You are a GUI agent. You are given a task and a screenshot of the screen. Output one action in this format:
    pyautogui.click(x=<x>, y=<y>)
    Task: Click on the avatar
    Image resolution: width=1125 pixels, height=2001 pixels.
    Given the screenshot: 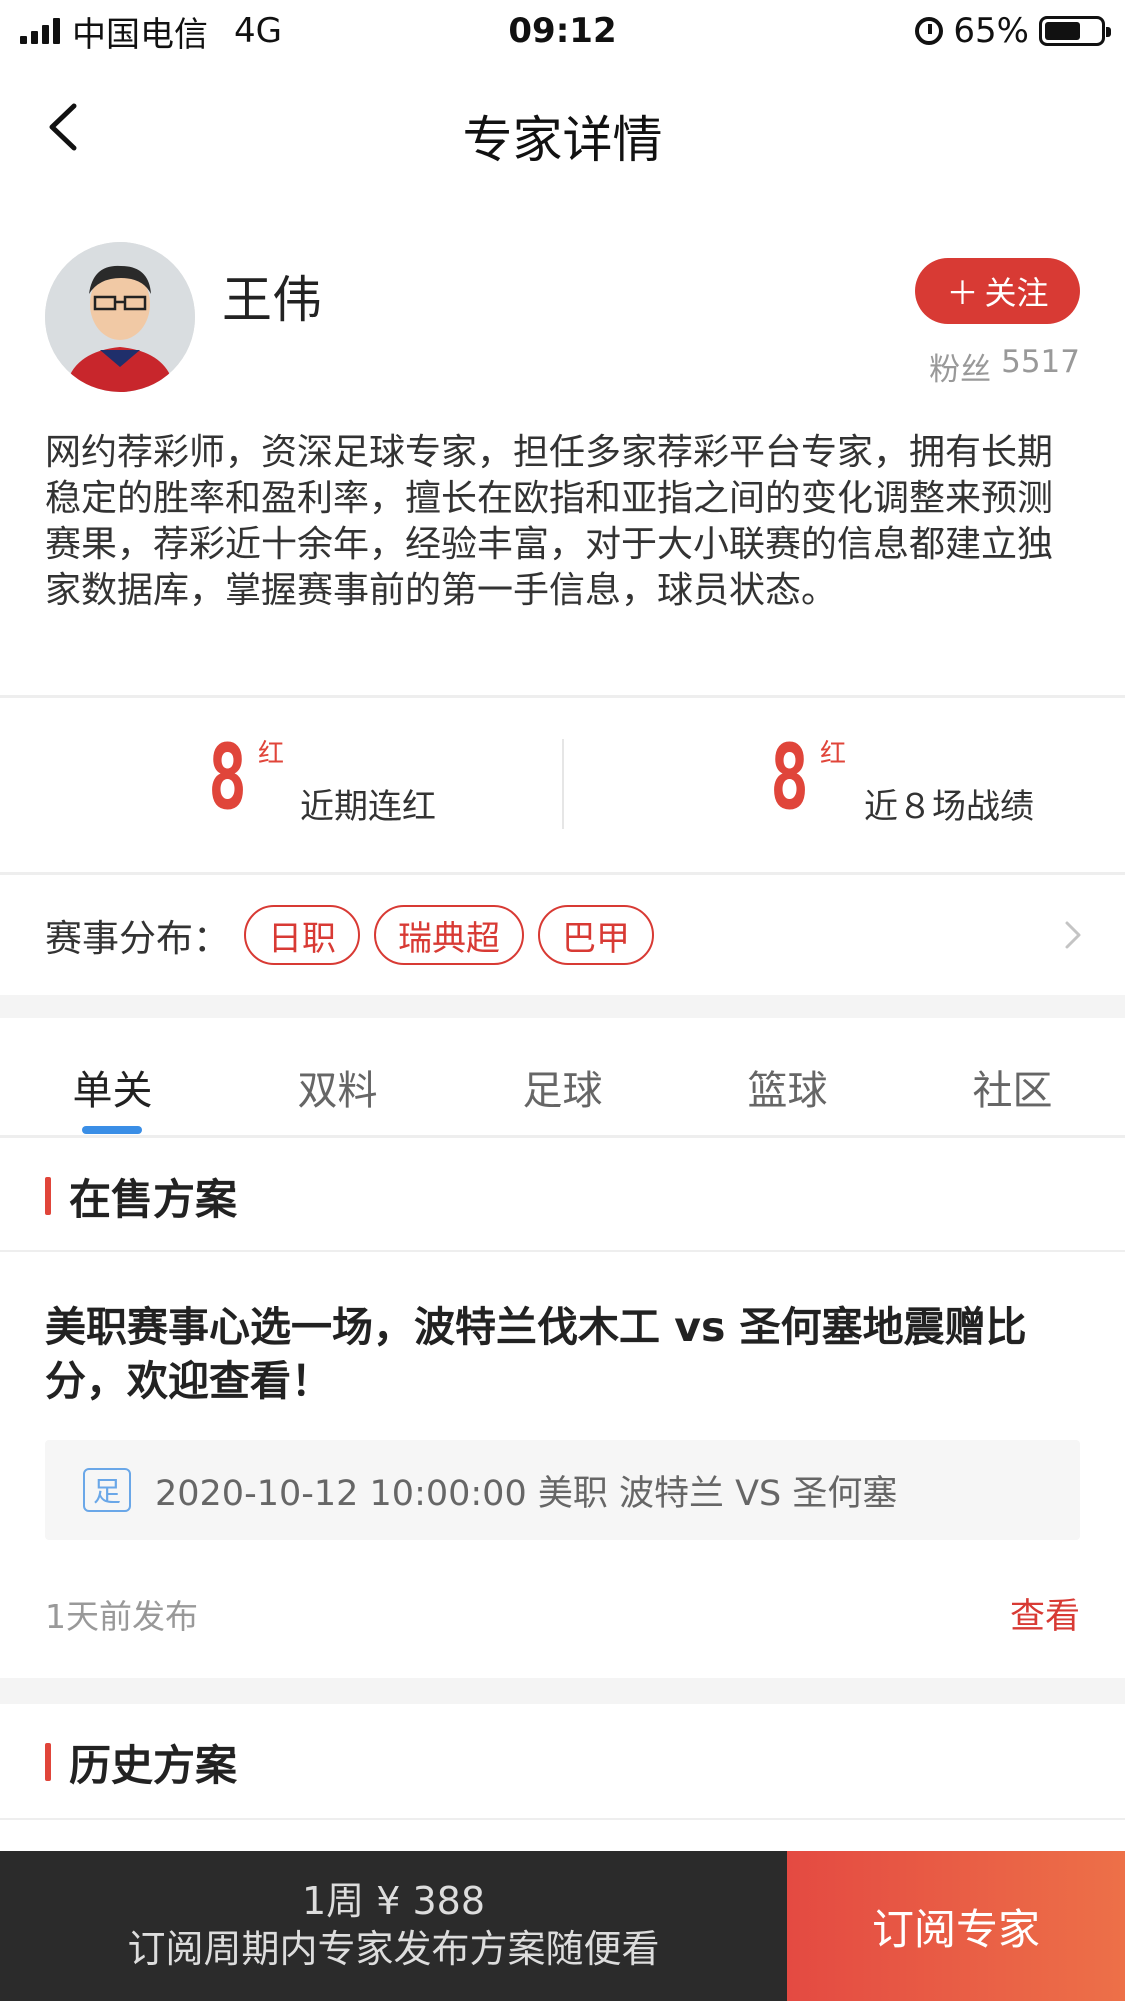 What is the action you would take?
    pyautogui.click(x=120, y=317)
    